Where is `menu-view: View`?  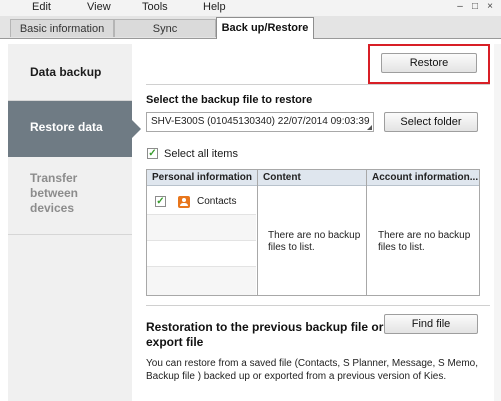
menu-view: View is located at coordinates (99, 7).